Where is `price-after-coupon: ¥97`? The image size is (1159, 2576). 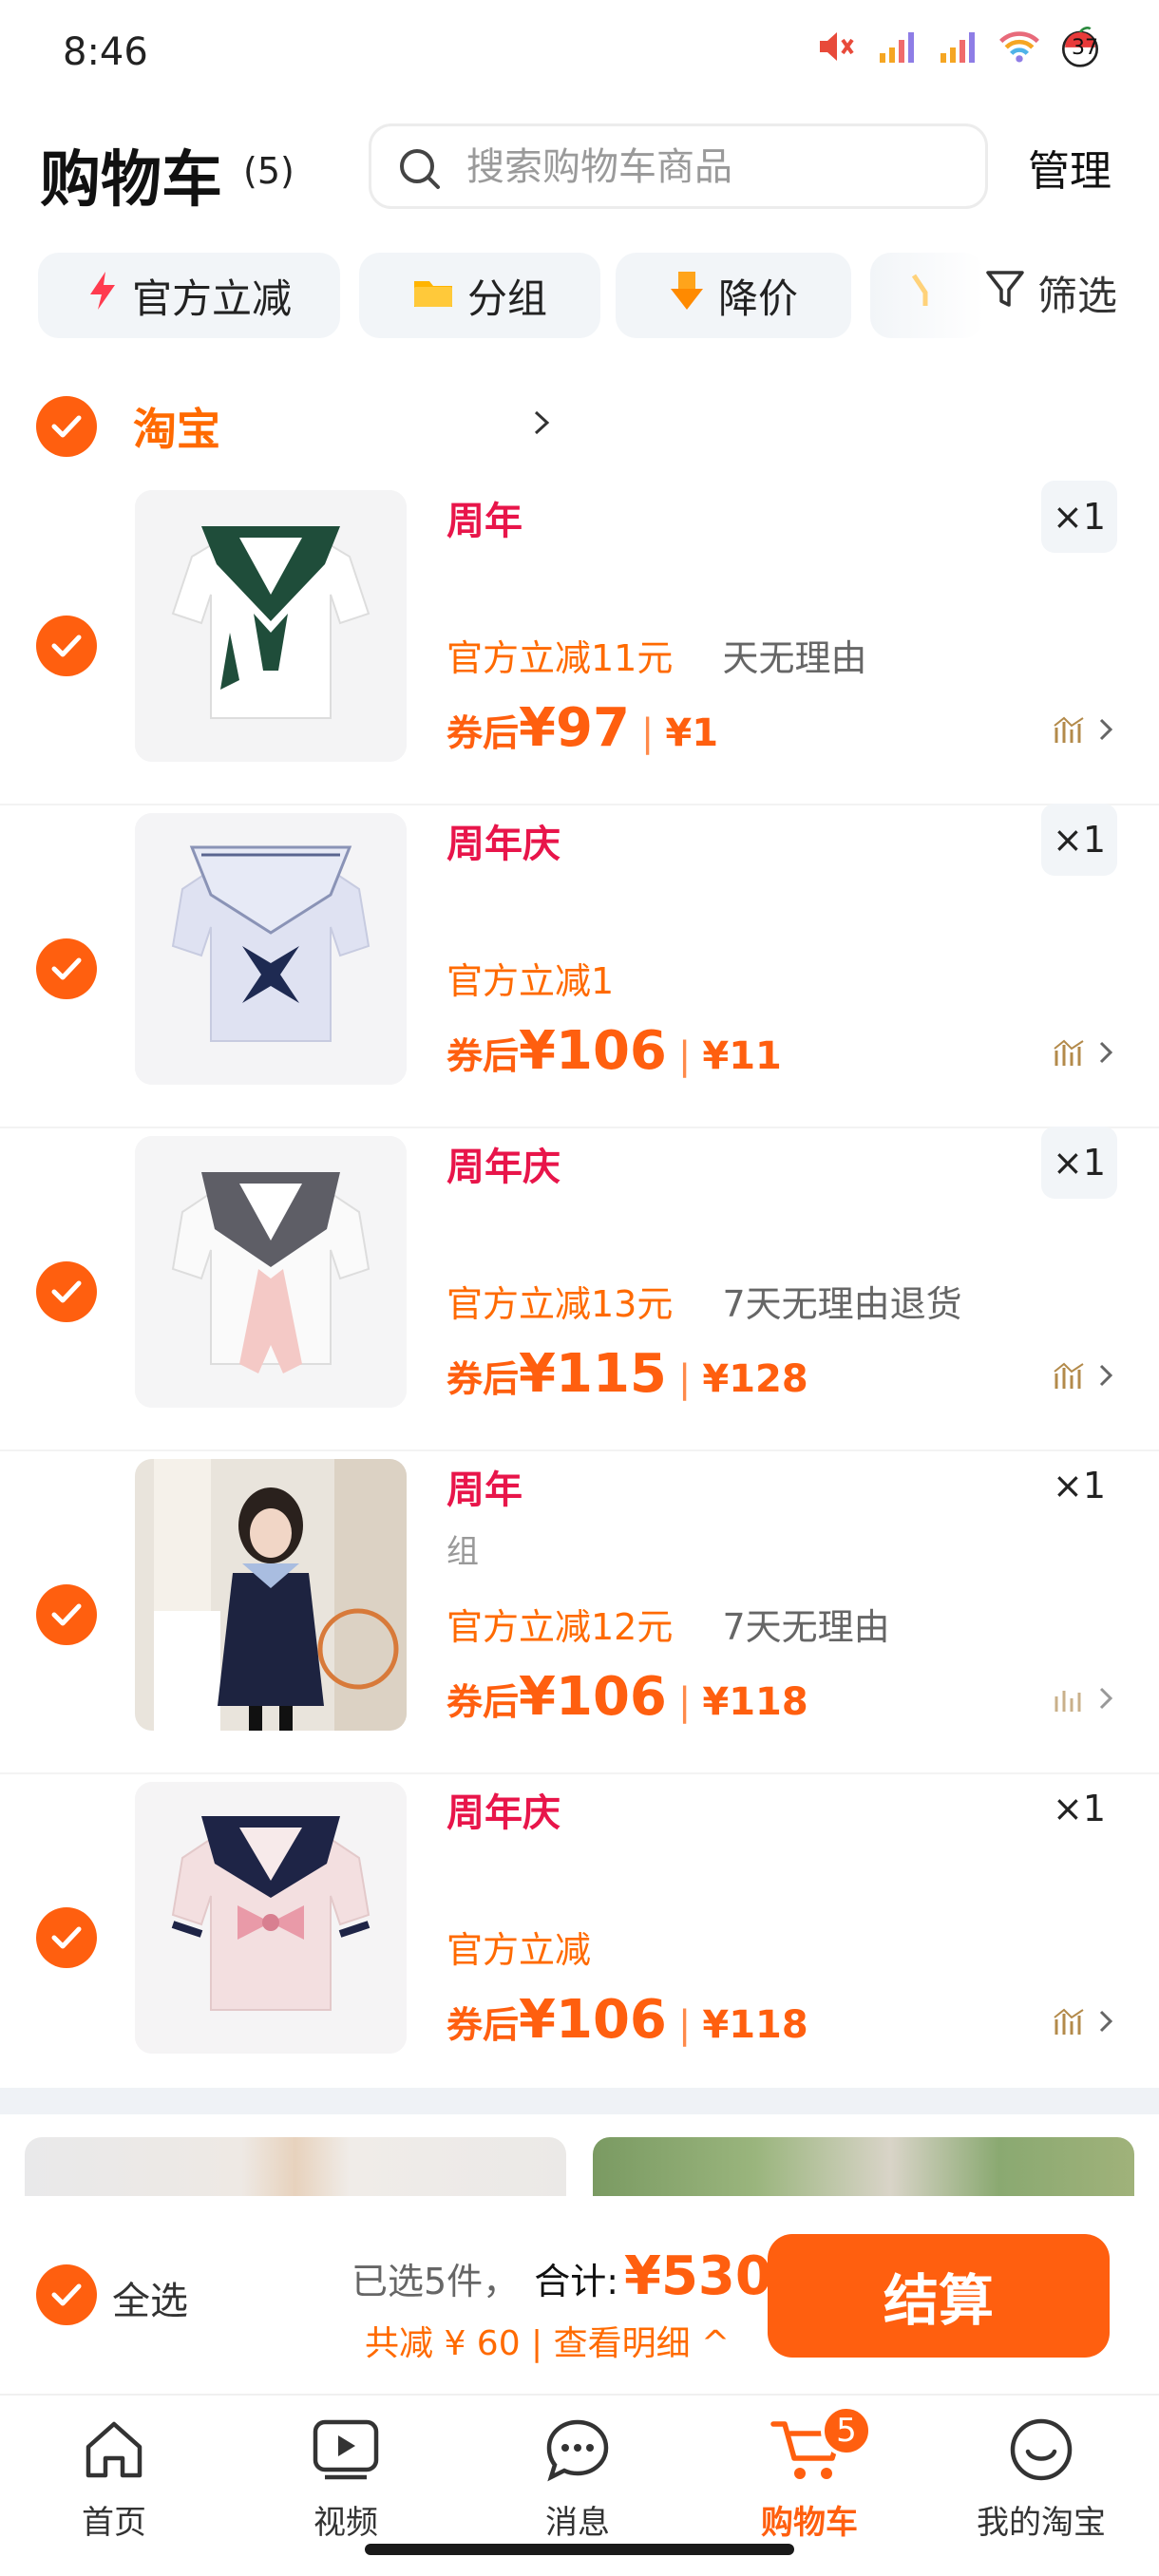
price-after-coupon: ¥97 is located at coordinates (574, 728).